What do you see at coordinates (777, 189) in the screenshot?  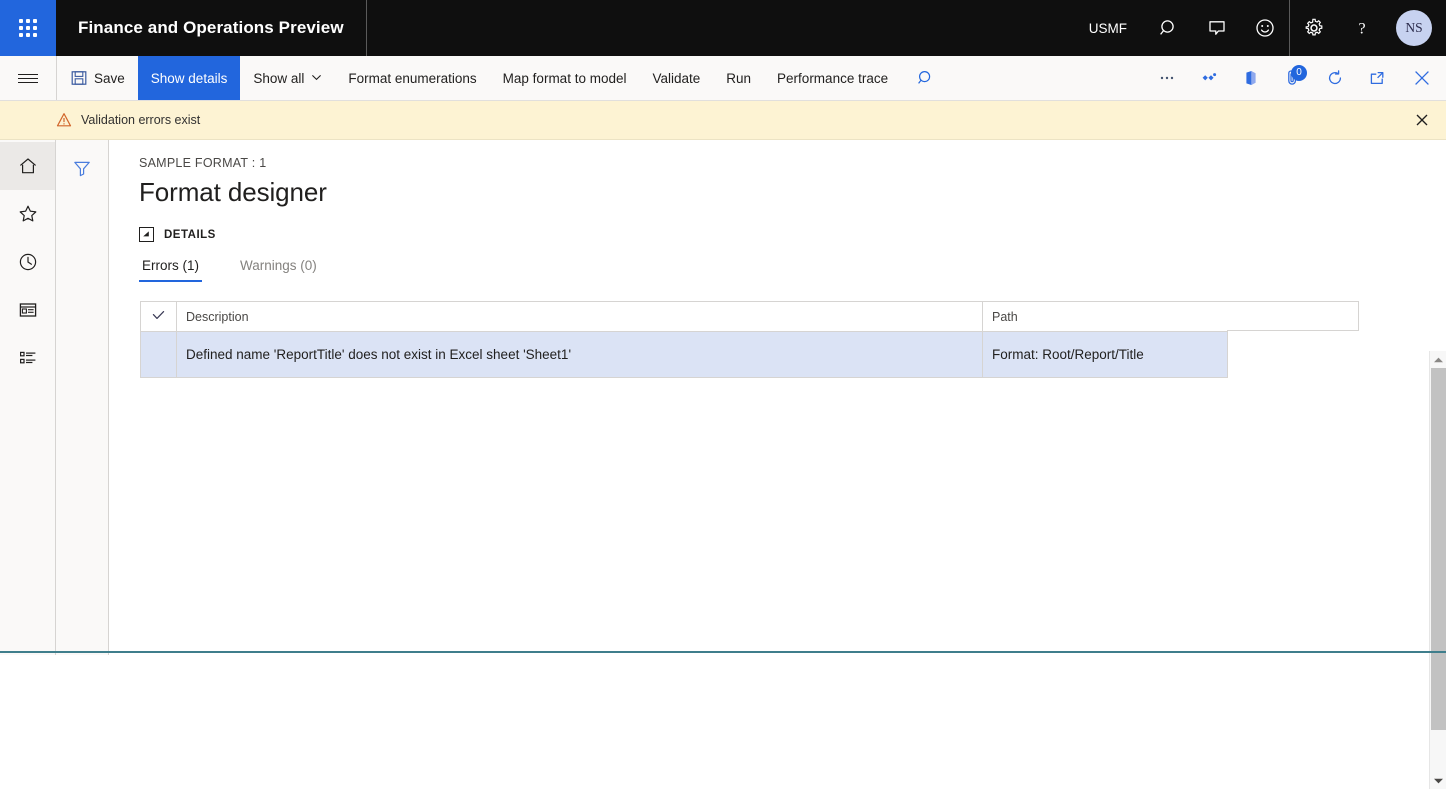 I see `page-title: Format designer` at bounding box center [777, 189].